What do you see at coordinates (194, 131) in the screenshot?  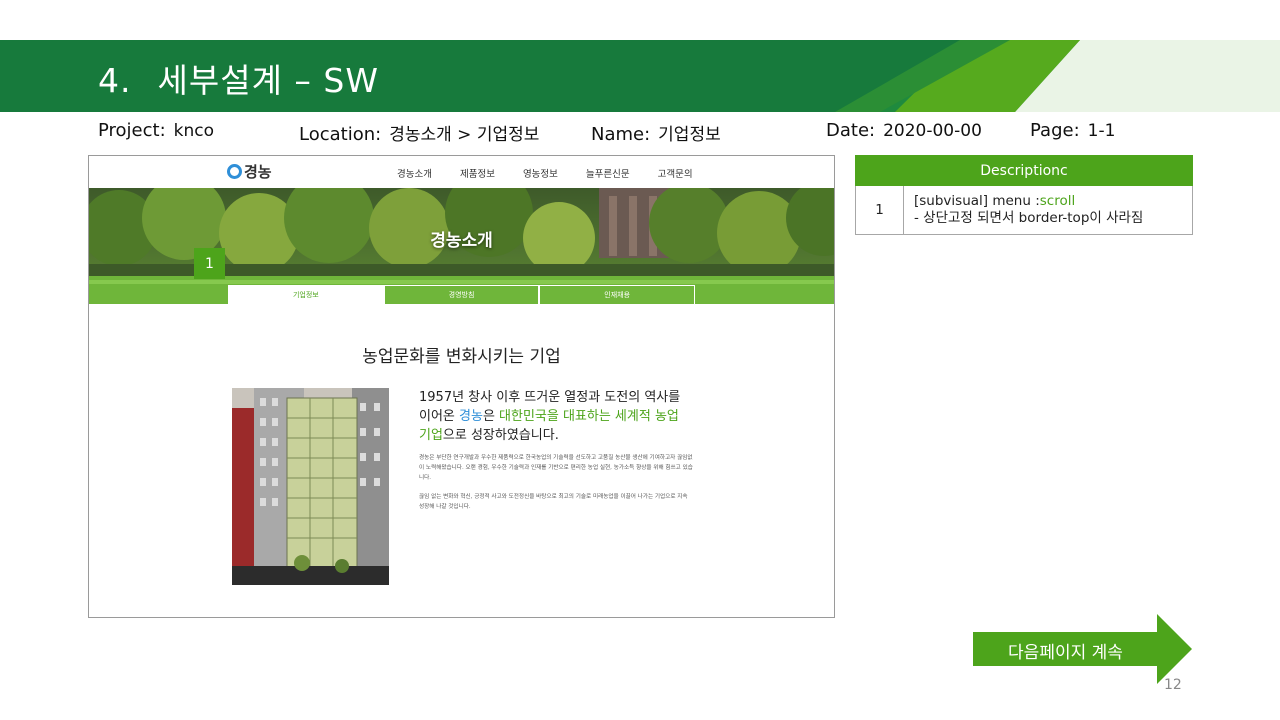 I see `project-value: knco` at bounding box center [194, 131].